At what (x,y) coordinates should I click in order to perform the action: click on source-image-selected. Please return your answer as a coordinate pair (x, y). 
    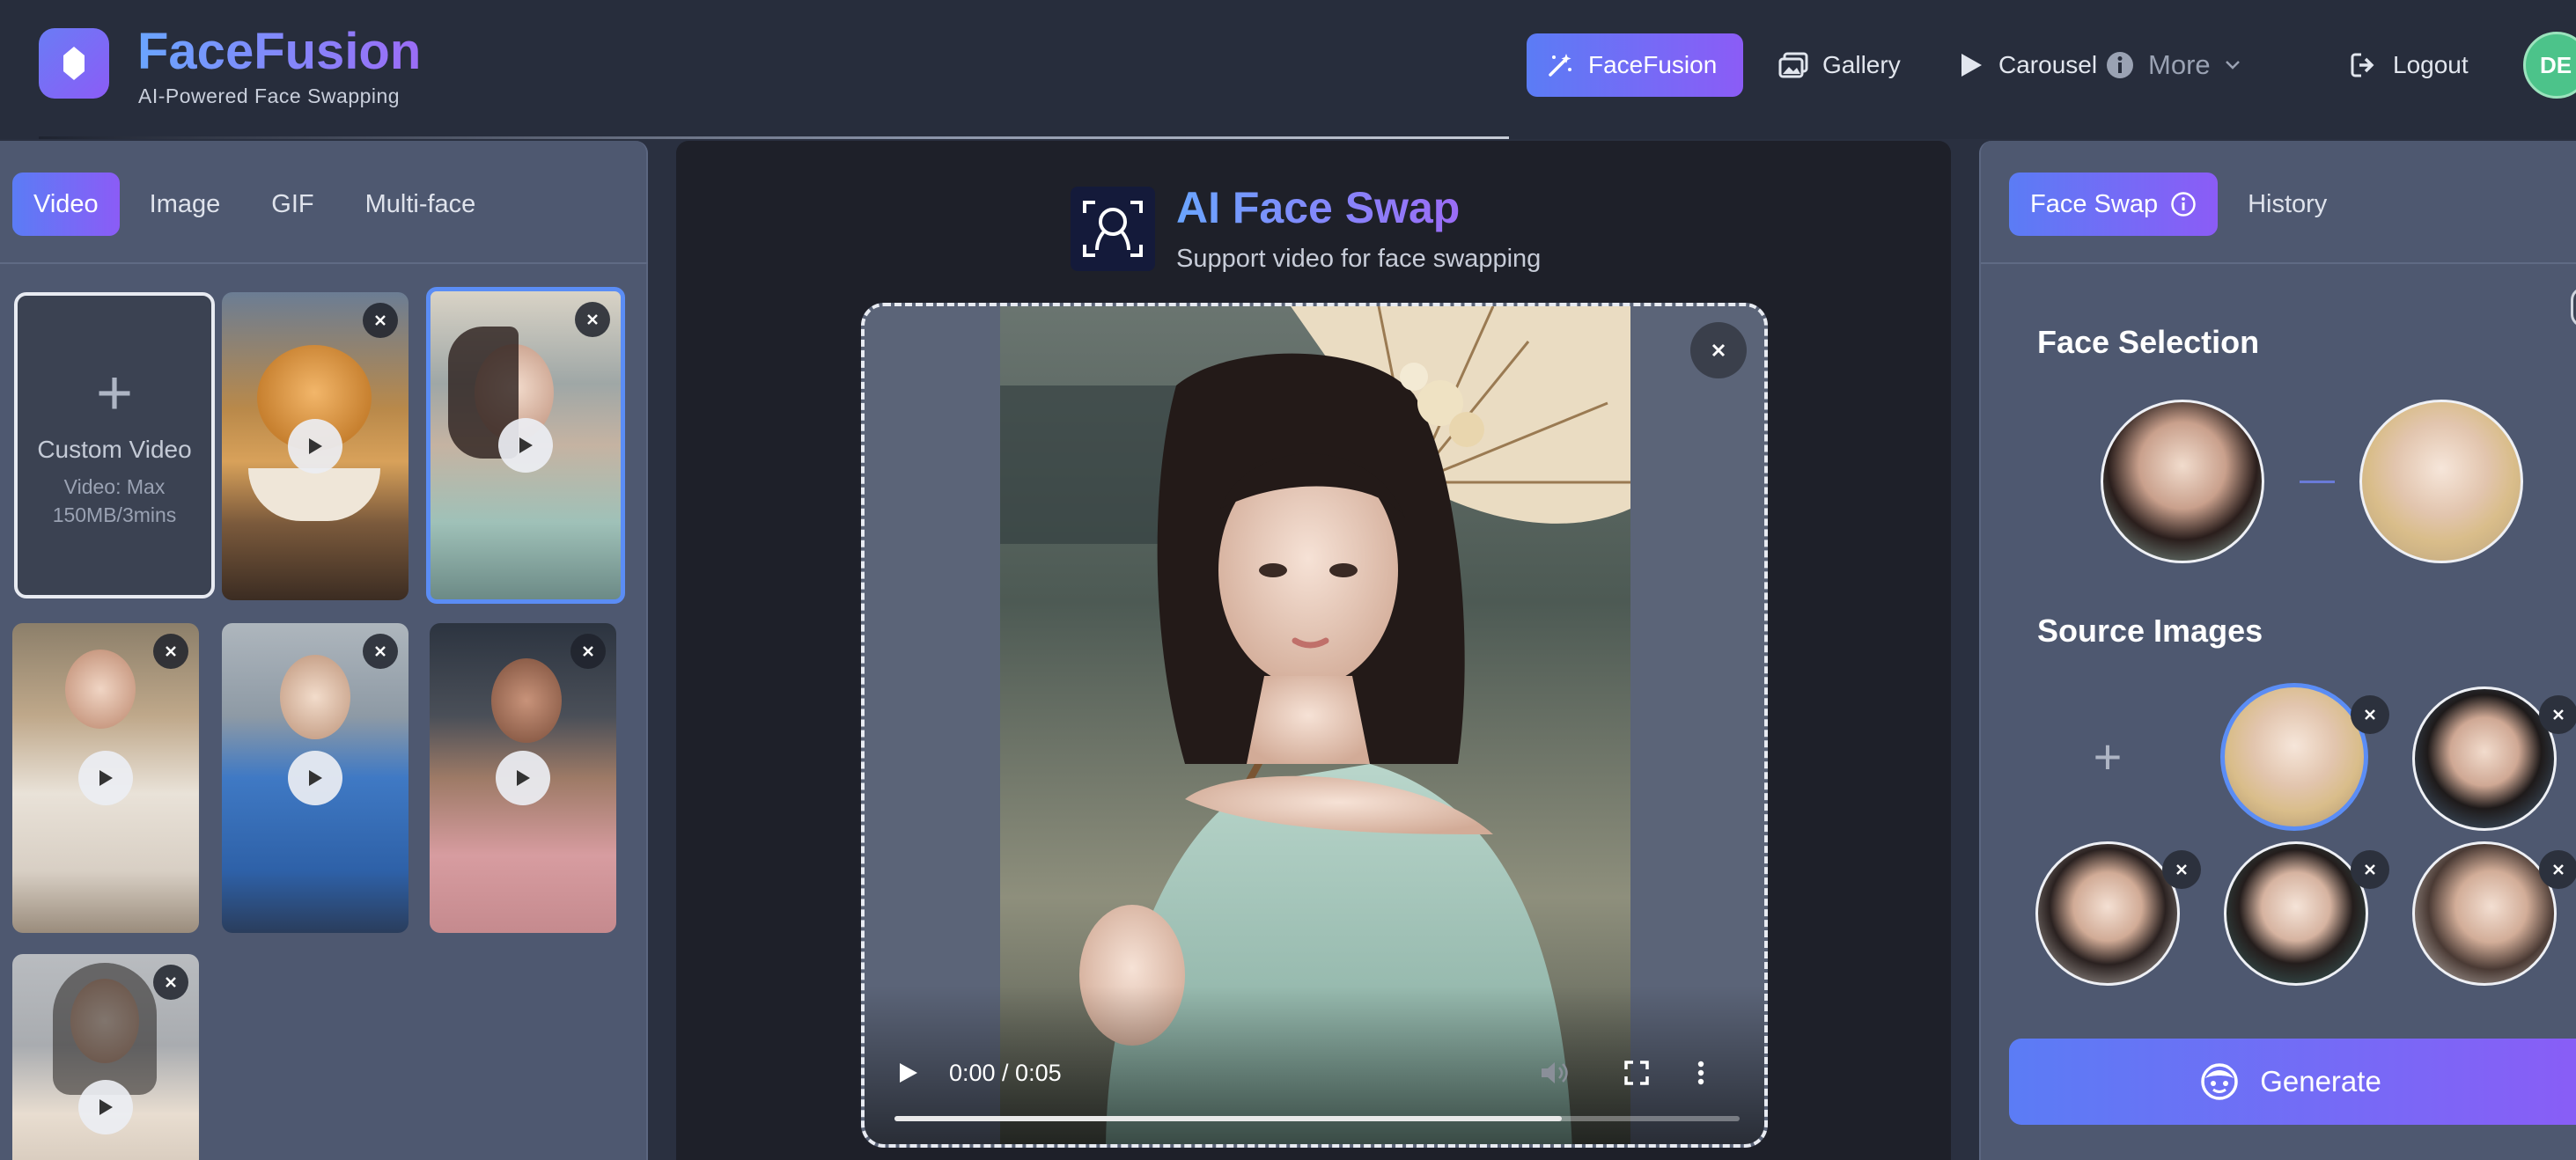
    Looking at the image, I should click on (2294, 757).